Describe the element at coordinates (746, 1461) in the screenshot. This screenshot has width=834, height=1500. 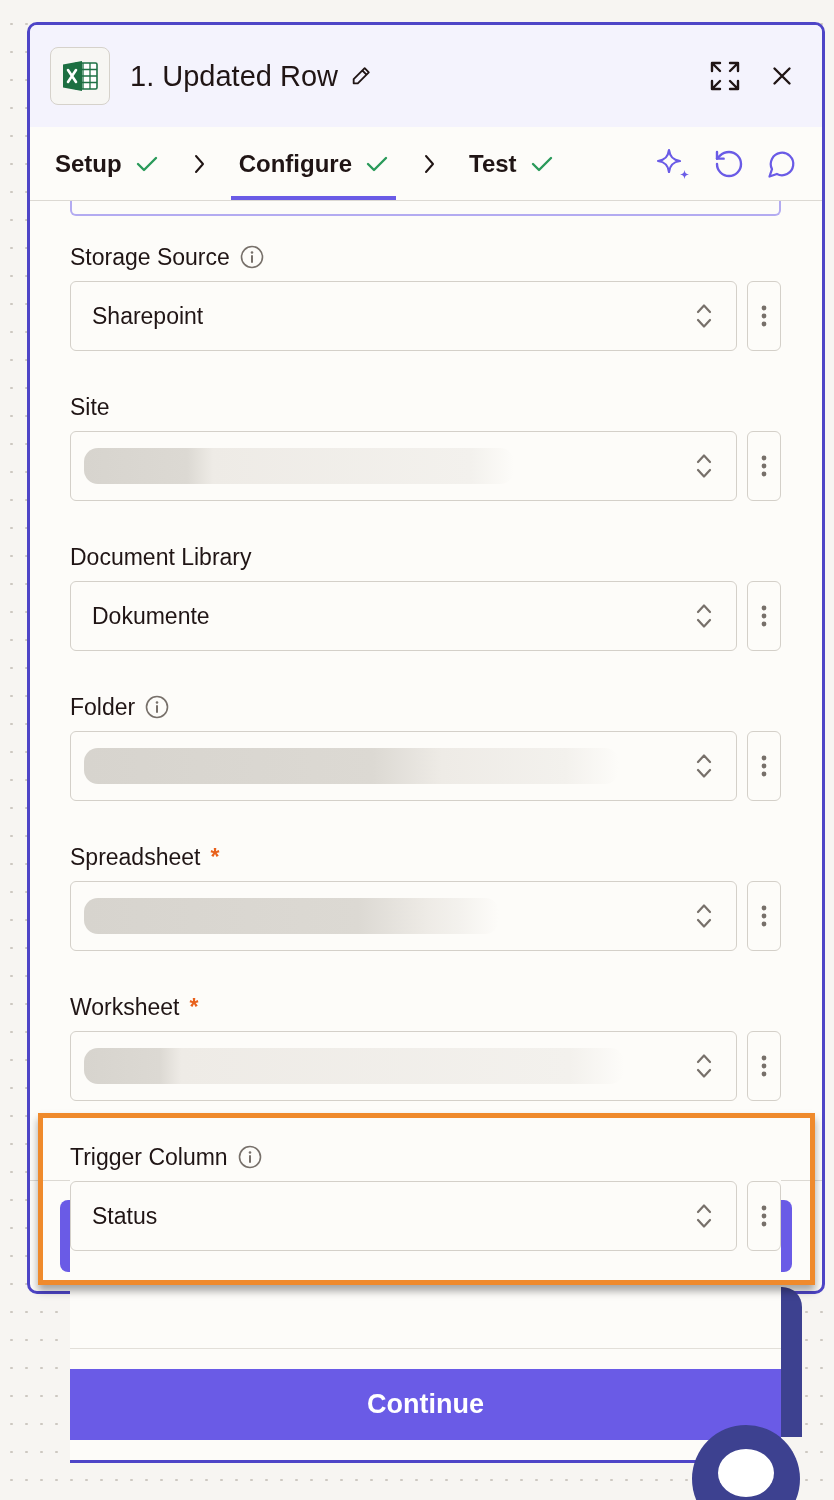
I see `chat-button` at that location.